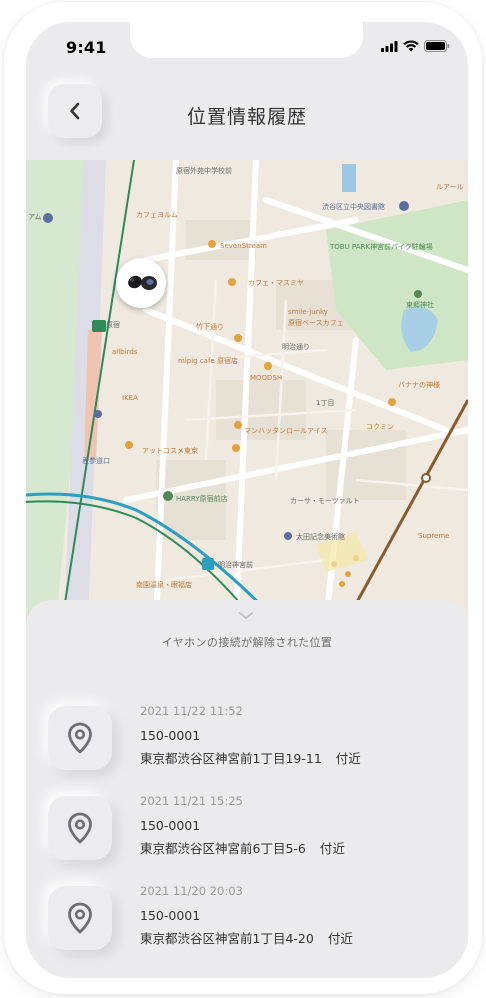 The height and width of the screenshot is (998, 486). I want to click on map-label-ikea: IKEA, so click(130, 398).